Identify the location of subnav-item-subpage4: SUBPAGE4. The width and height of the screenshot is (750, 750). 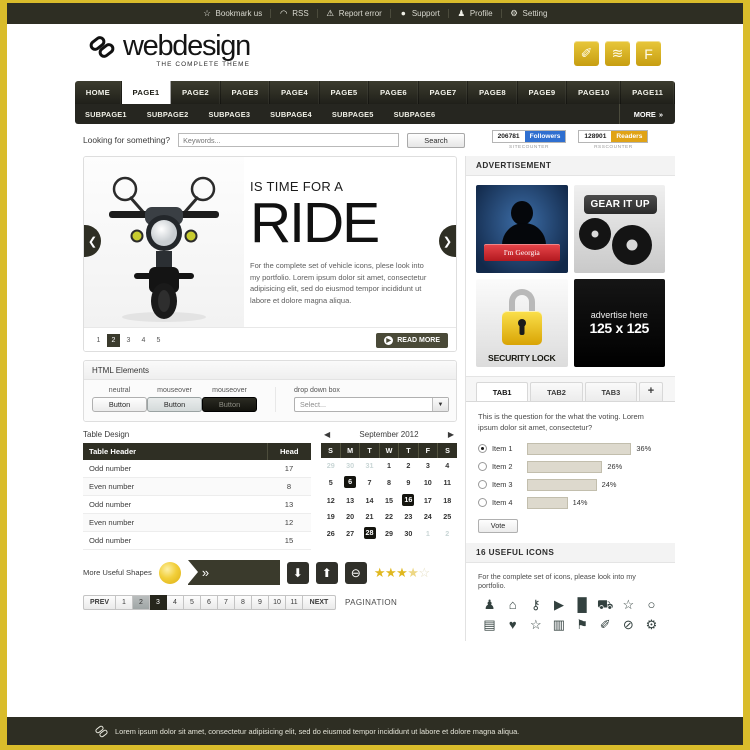
(291, 114).